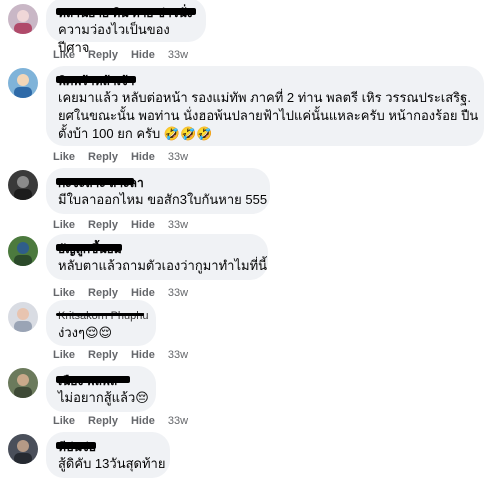 This screenshot has height=478, width=497. I want to click on comment-author: Kritsakorn Phuphu, so click(102, 315).